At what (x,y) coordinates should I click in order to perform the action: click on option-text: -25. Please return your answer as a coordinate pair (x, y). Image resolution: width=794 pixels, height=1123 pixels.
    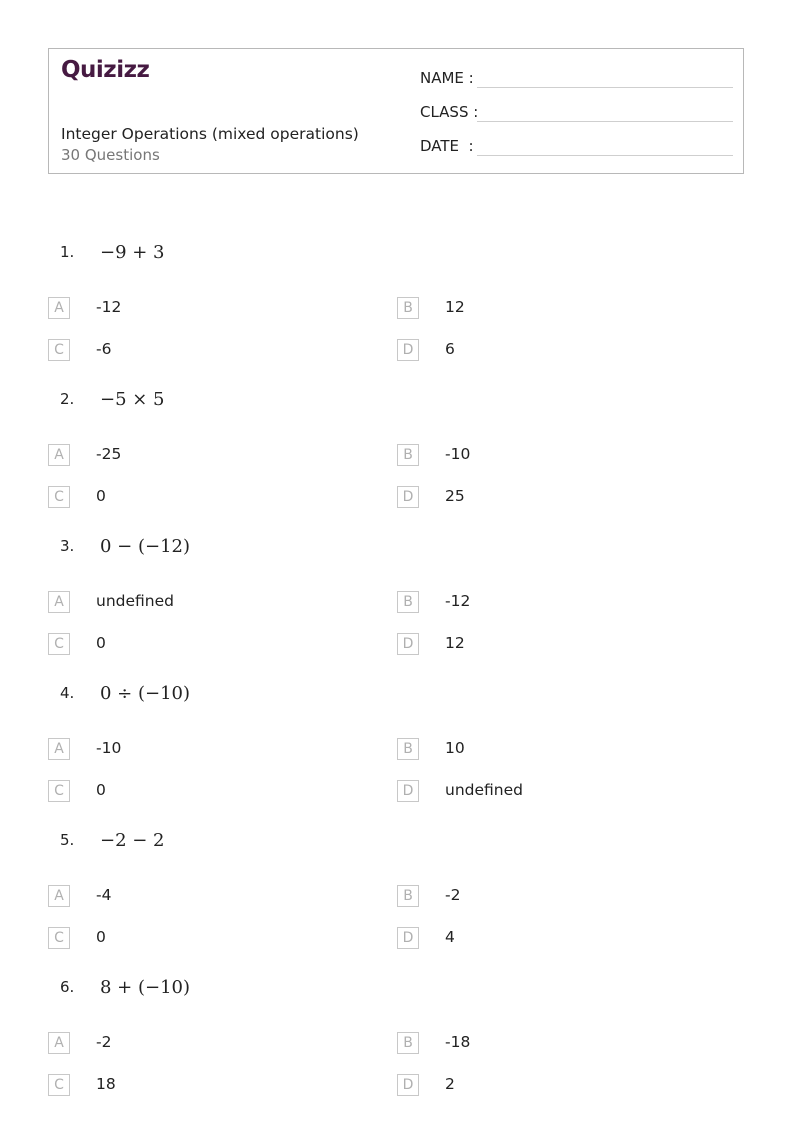
    Looking at the image, I should click on (109, 454).